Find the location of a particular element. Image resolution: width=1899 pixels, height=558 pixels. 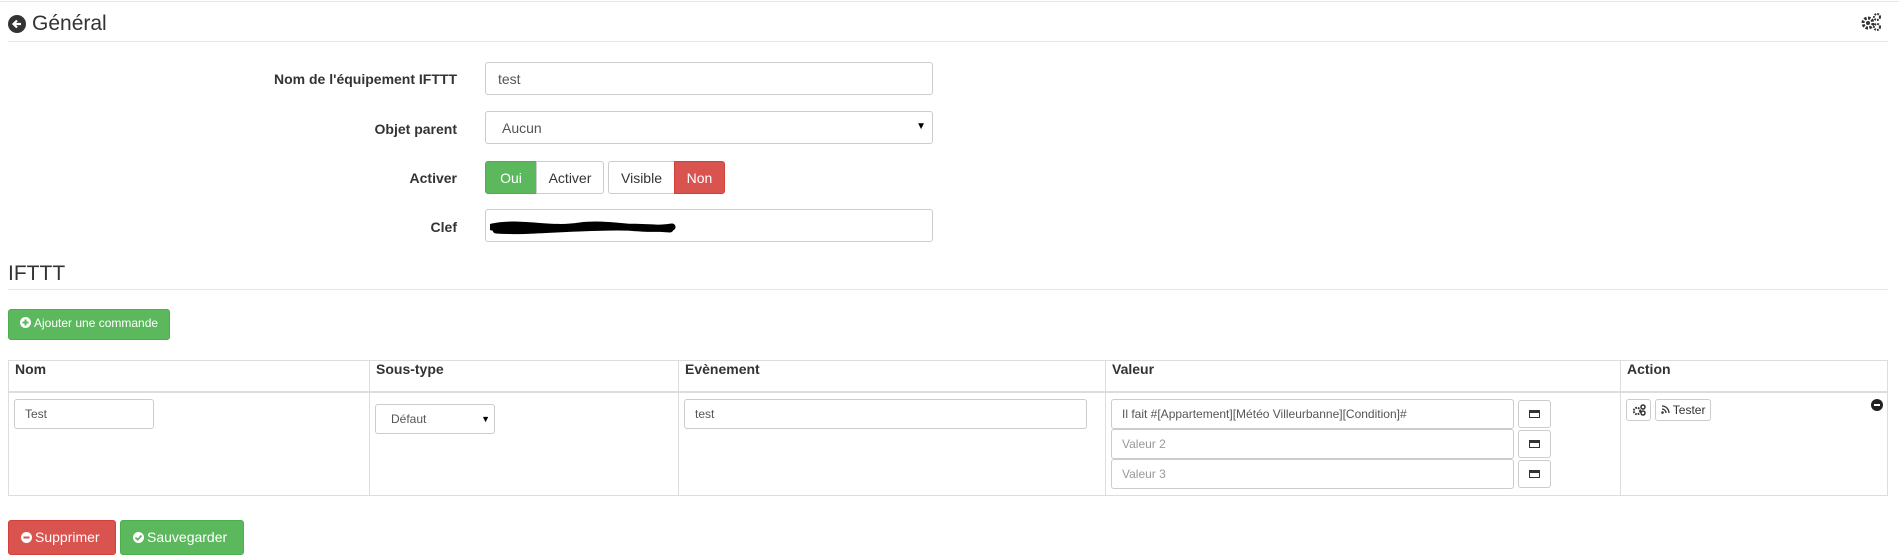

value3-input: Valeur 3 is located at coordinates (1312, 474).